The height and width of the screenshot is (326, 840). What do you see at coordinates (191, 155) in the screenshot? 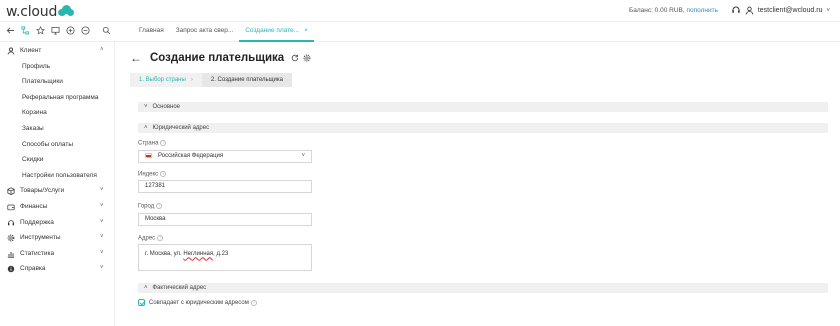
I see `country-value: Российская Федерация` at bounding box center [191, 155].